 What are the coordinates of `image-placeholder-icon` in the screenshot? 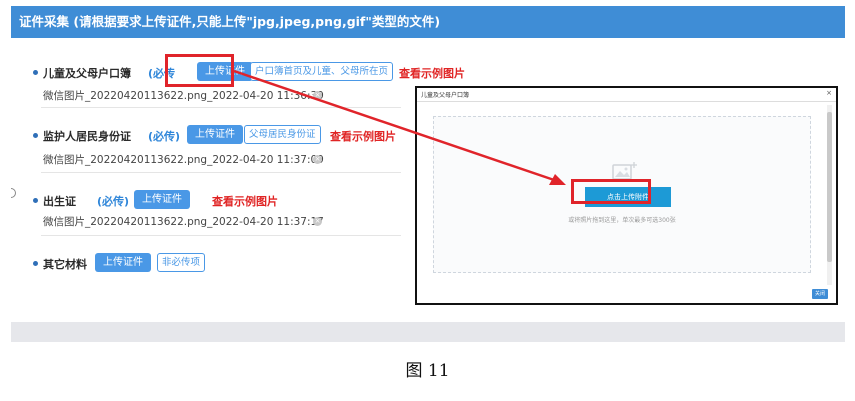 It's located at (624, 171).